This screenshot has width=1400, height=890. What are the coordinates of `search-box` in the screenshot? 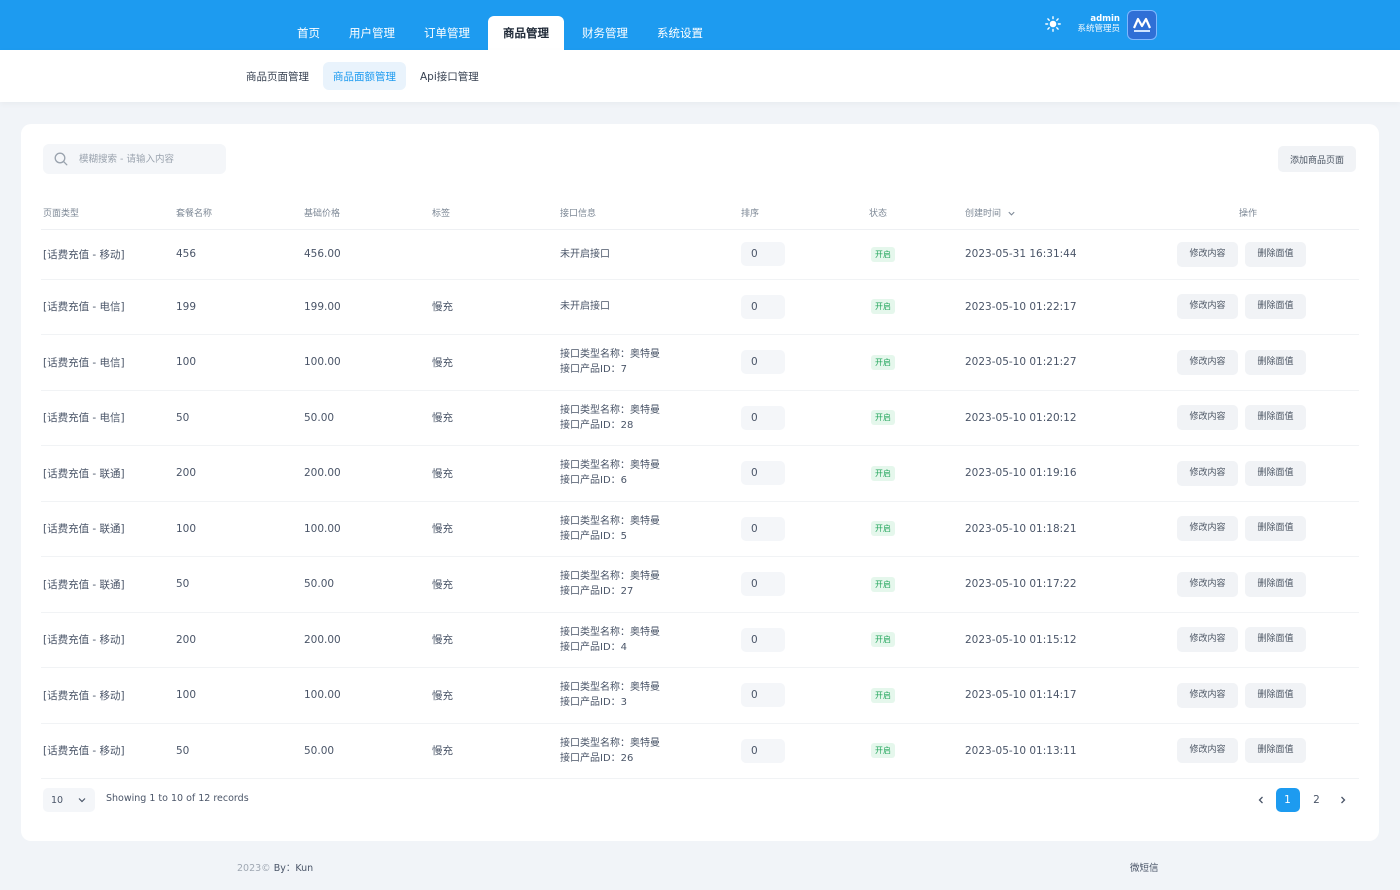 It's located at (134, 159).